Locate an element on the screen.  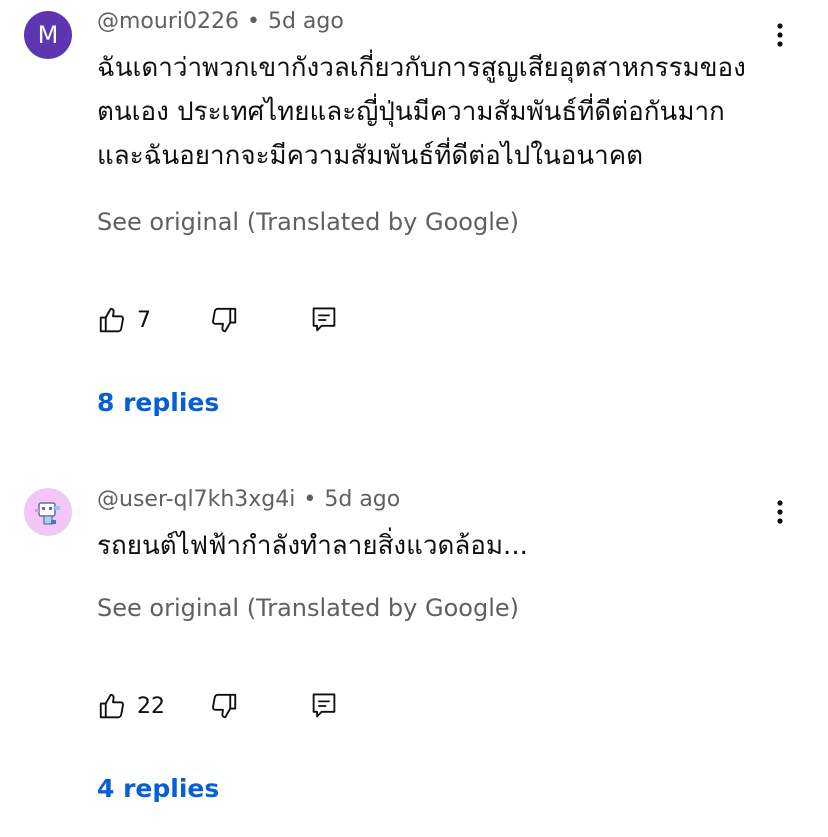
view-replies-link: 4 replies is located at coordinates (158, 788).